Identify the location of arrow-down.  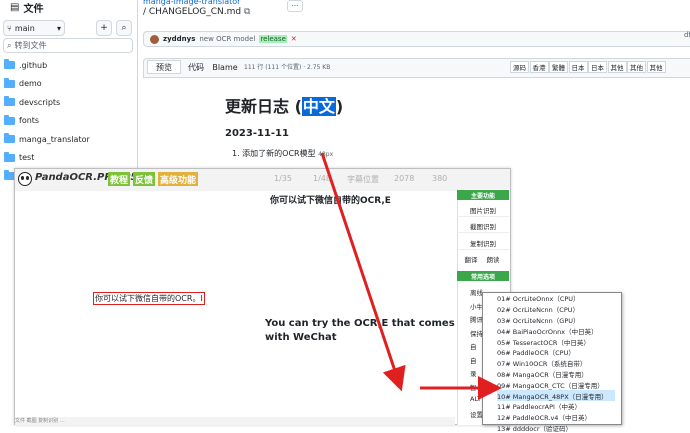
(363, 272).